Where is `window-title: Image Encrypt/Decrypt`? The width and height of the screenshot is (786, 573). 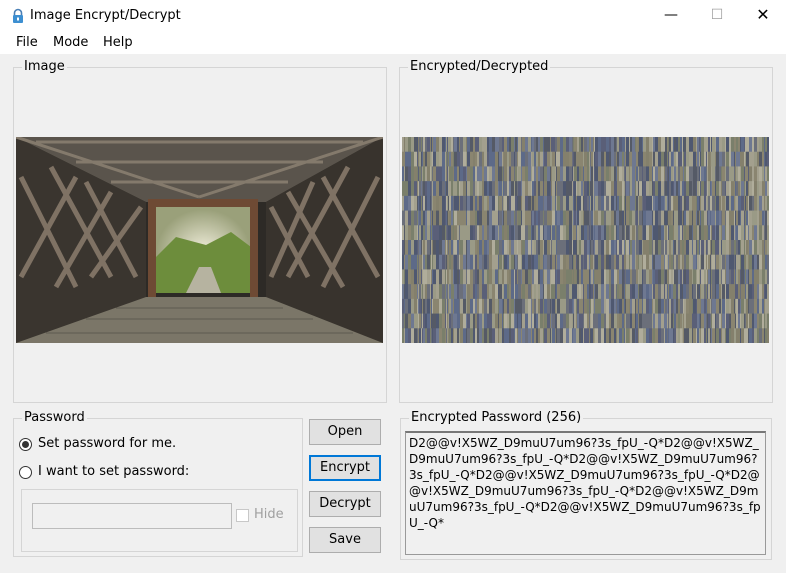 window-title: Image Encrypt/Decrypt is located at coordinates (105, 15).